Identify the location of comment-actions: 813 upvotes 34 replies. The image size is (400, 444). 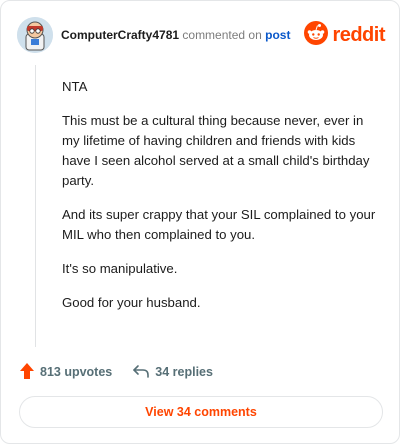
(126, 372).